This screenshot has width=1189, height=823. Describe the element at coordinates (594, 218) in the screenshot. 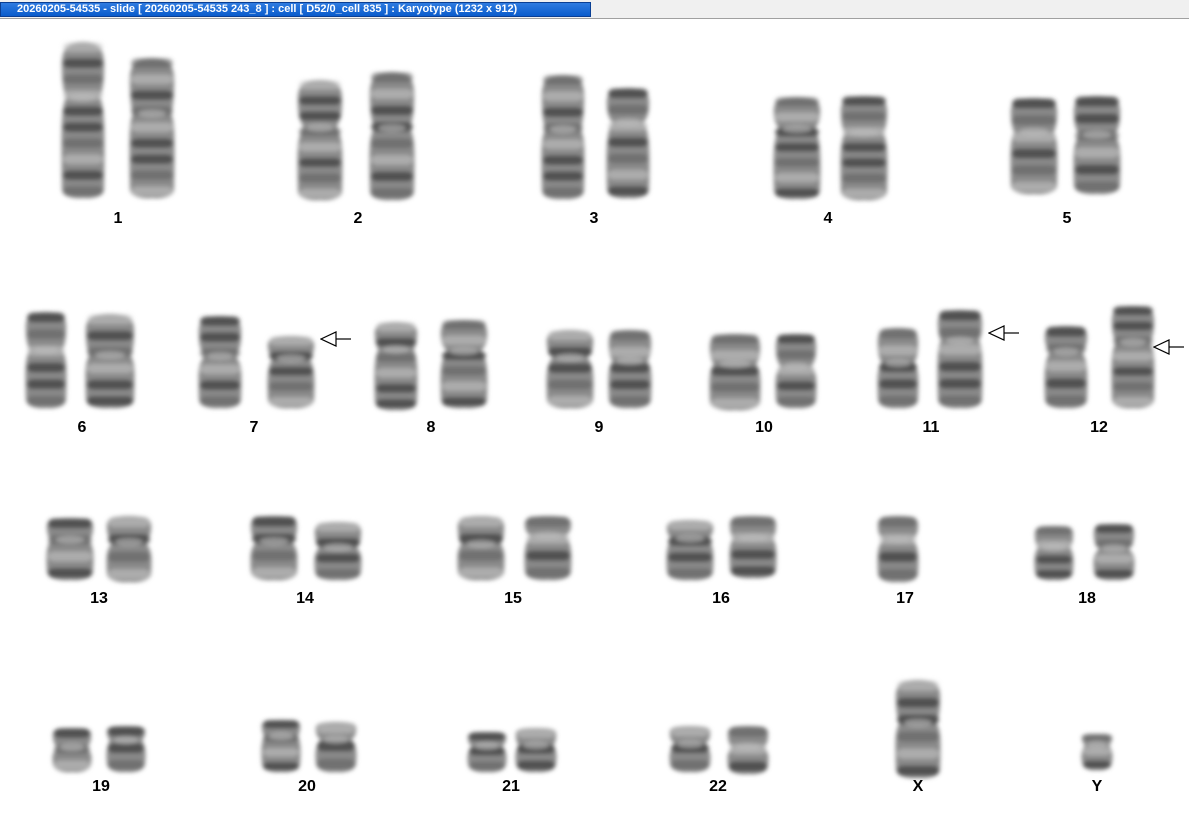

I see `chromosome-label: 3` at that location.